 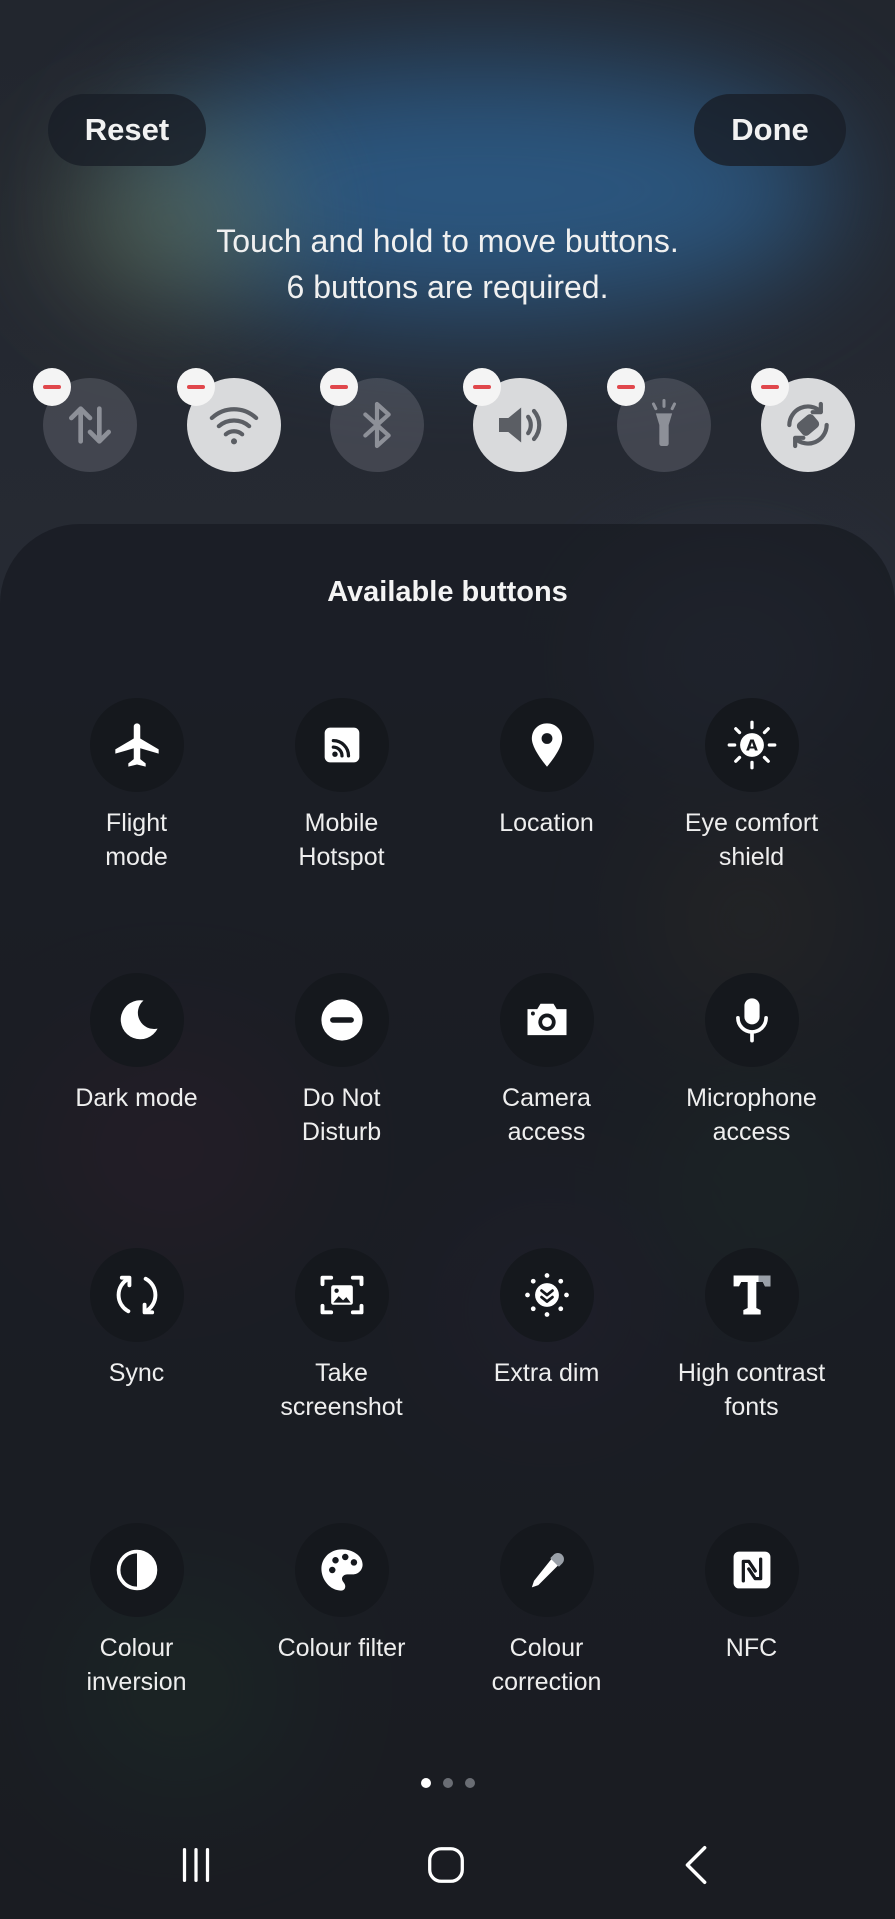 I want to click on camera-icon, so click(x=546, y=1019).